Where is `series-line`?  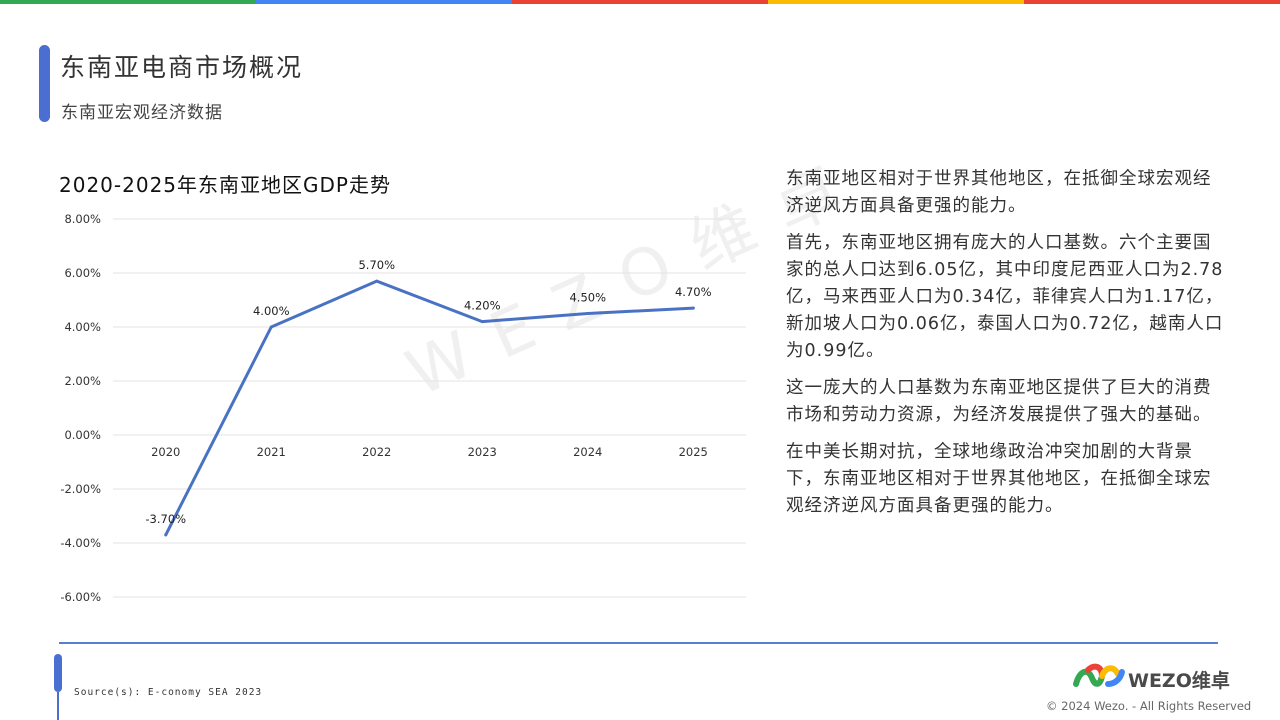 series-line is located at coordinates (429, 408).